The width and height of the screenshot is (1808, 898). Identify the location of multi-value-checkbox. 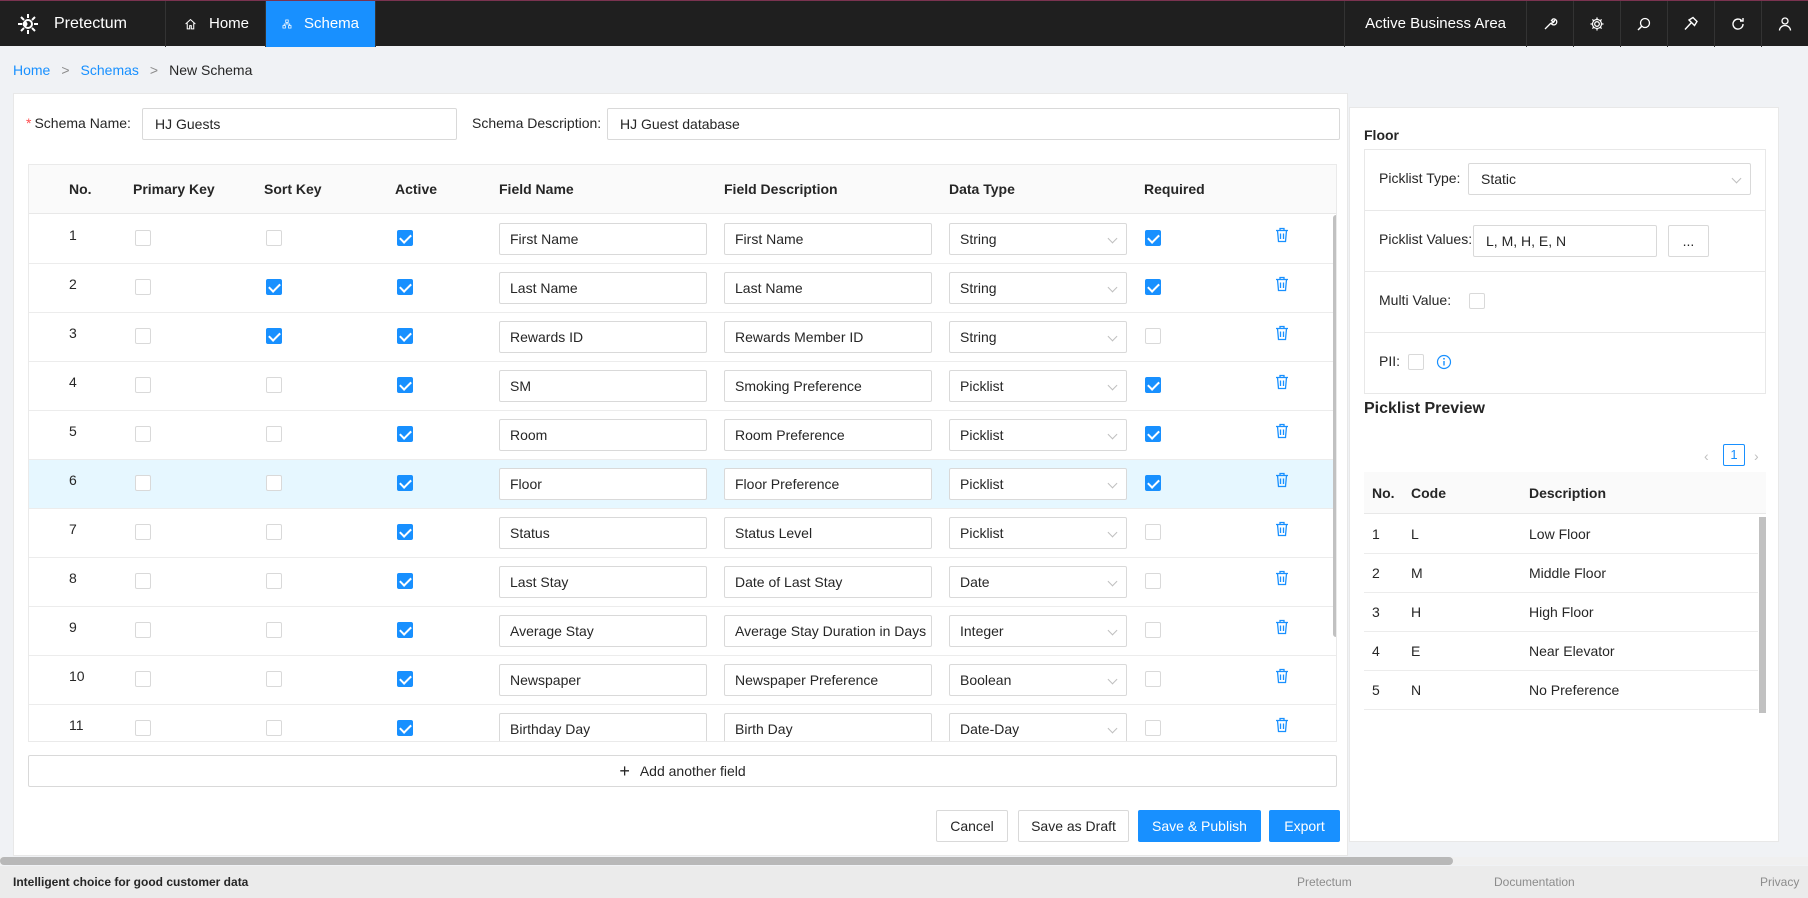
(1477, 301).